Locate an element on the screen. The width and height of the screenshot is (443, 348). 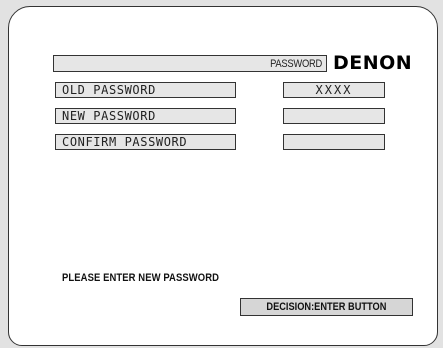
confirm-password-label: CONFIRM PASSWORD is located at coordinates (145, 142).